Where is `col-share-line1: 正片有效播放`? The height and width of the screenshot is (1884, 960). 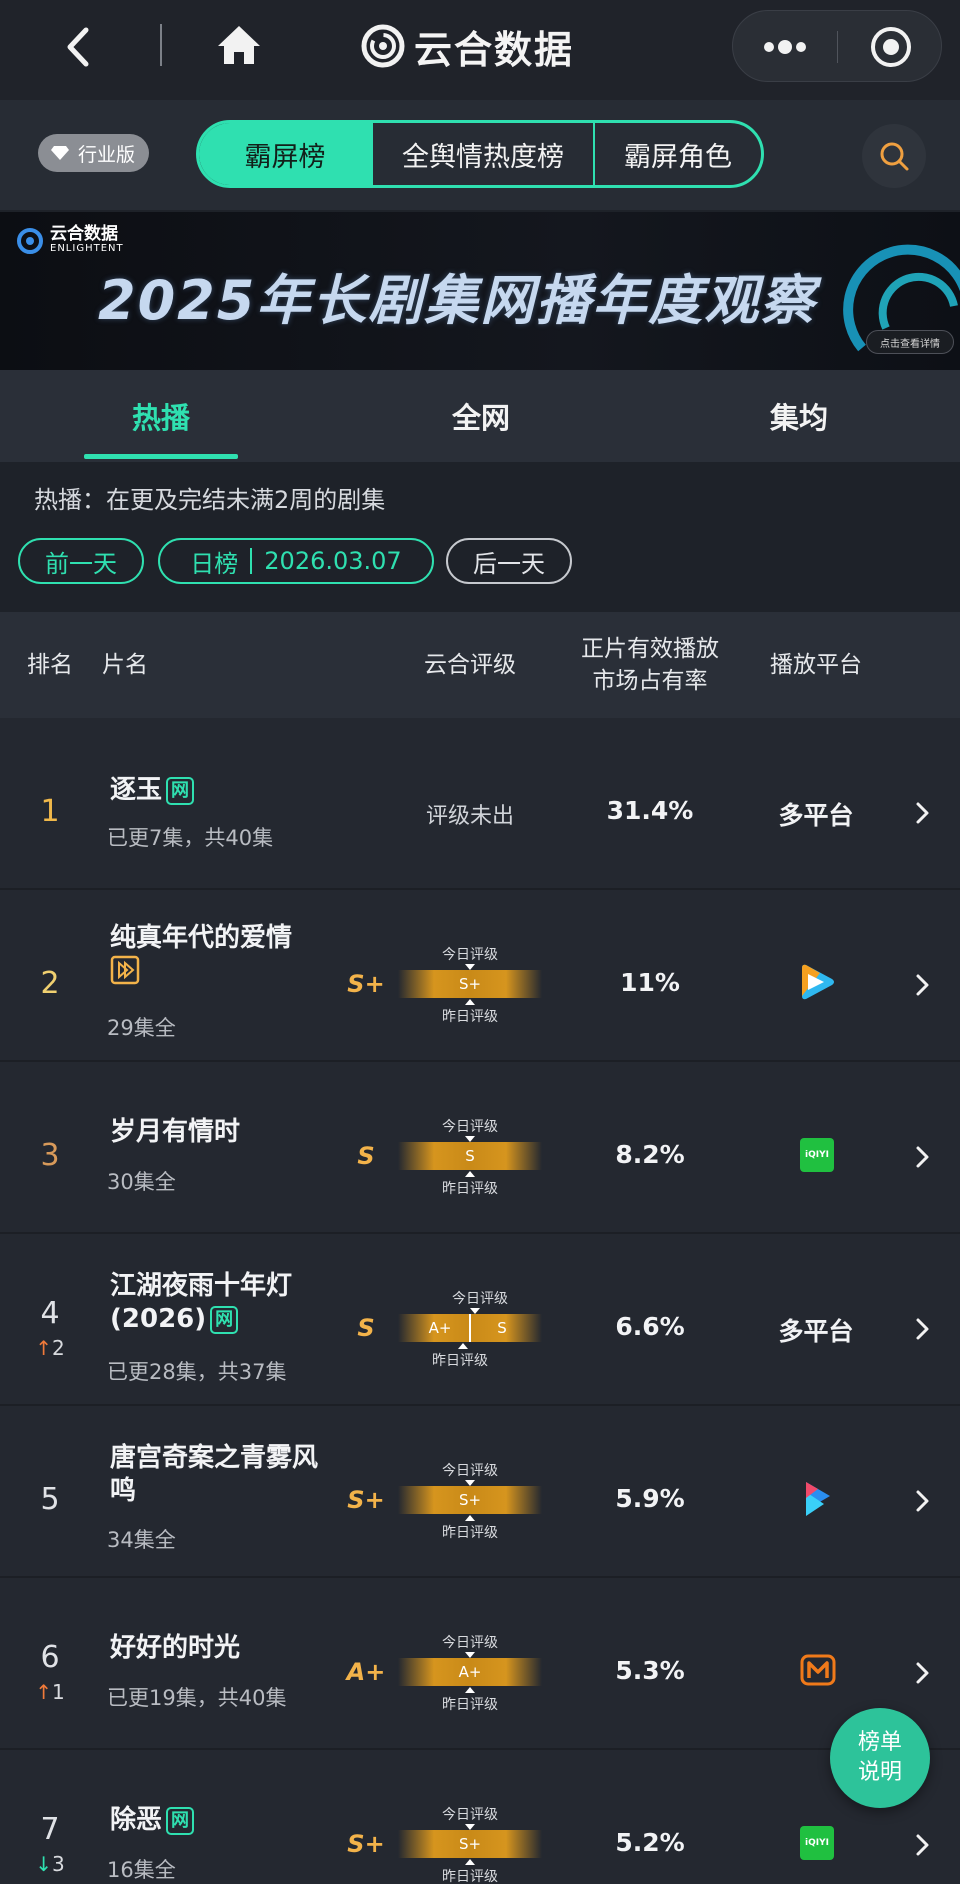
col-share-line1: 正片有效播放 is located at coordinates (650, 649).